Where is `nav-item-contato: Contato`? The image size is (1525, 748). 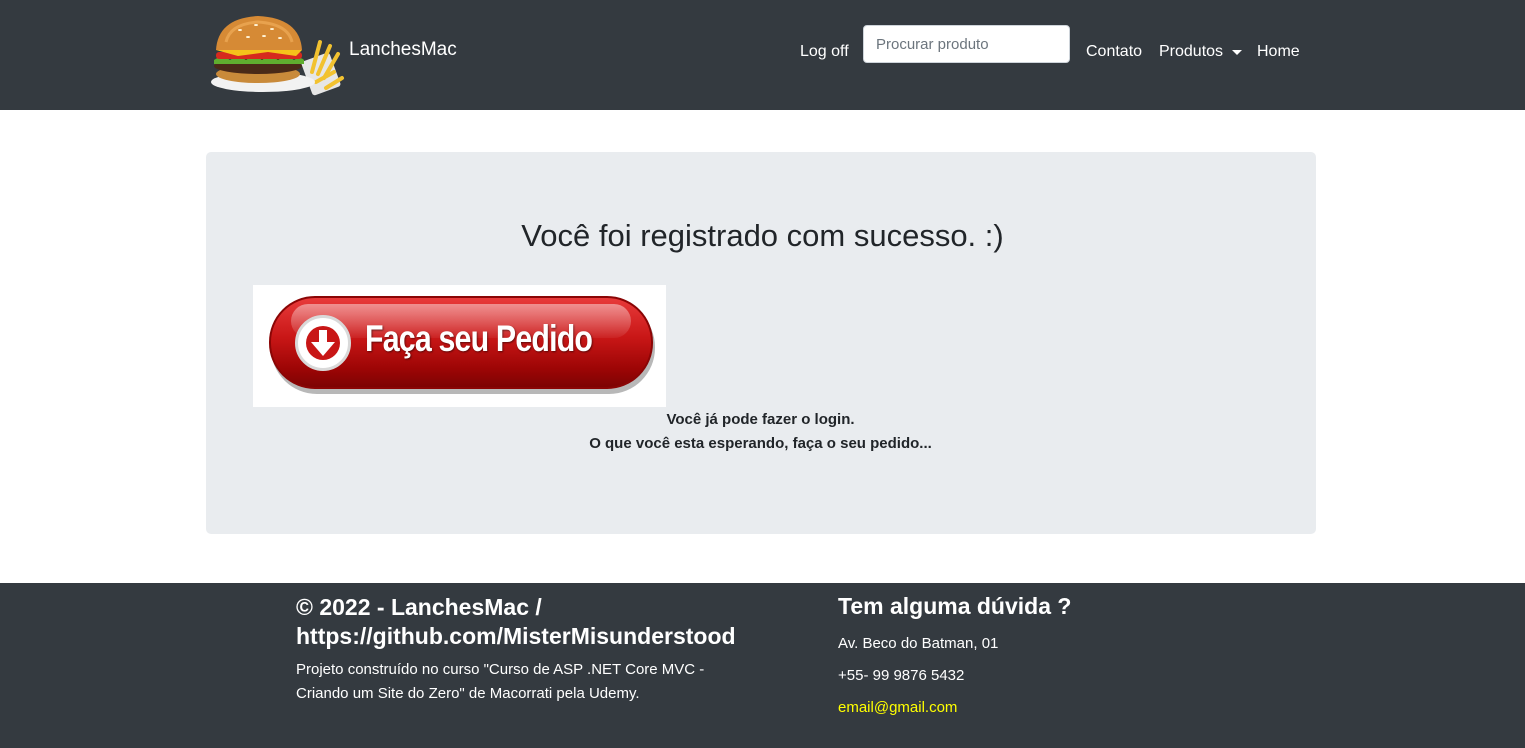 nav-item-contato: Contato is located at coordinates (1114, 52).